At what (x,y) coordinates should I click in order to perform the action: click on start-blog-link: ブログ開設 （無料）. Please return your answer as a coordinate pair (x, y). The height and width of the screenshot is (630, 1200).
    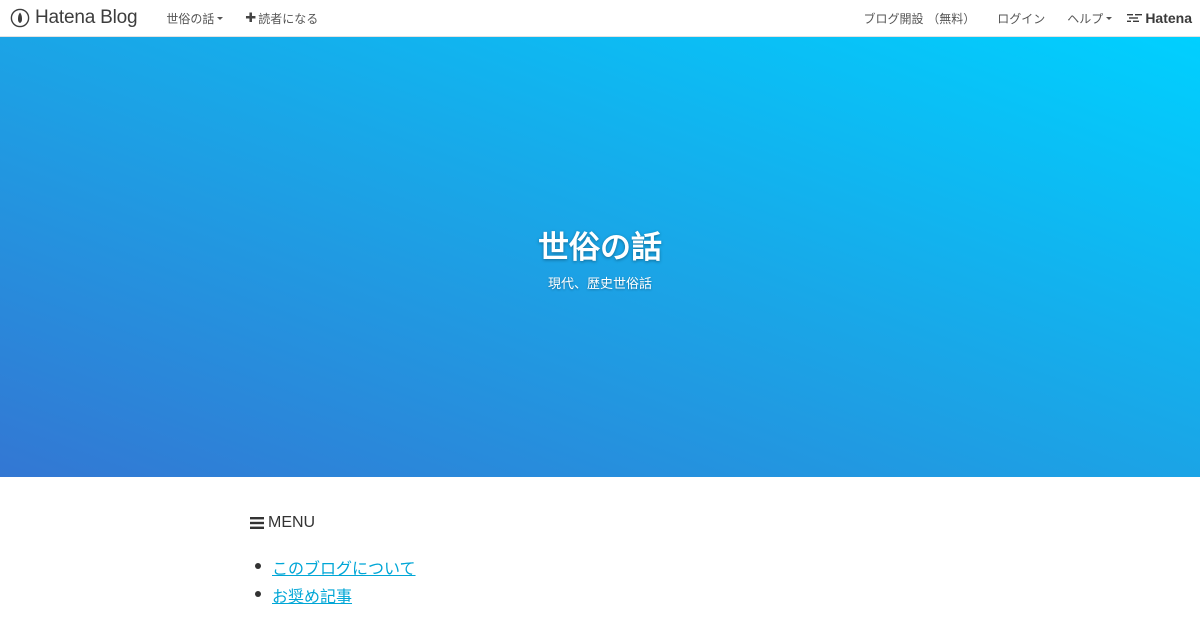
    Looking at the image, I should click on (919, 18).